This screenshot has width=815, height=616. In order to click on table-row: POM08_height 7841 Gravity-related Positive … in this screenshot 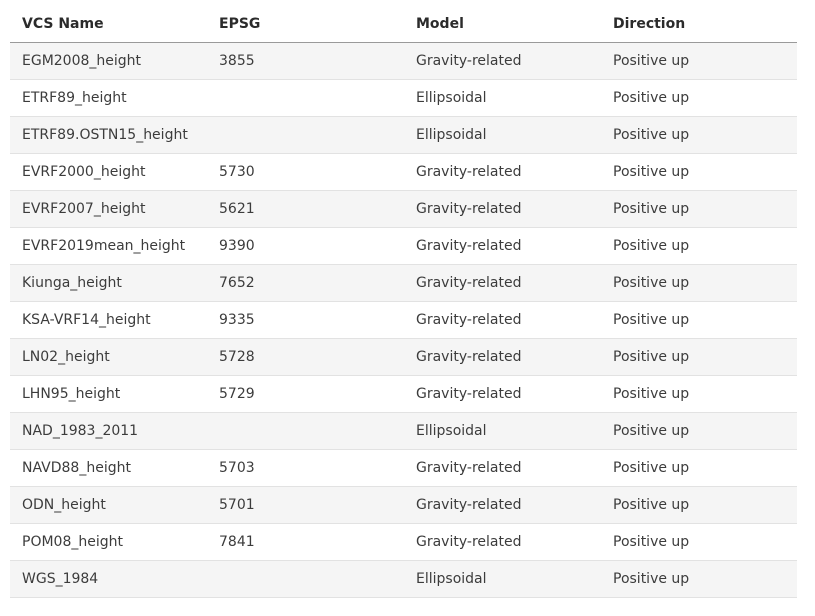, I will do `click(403, 542)`.